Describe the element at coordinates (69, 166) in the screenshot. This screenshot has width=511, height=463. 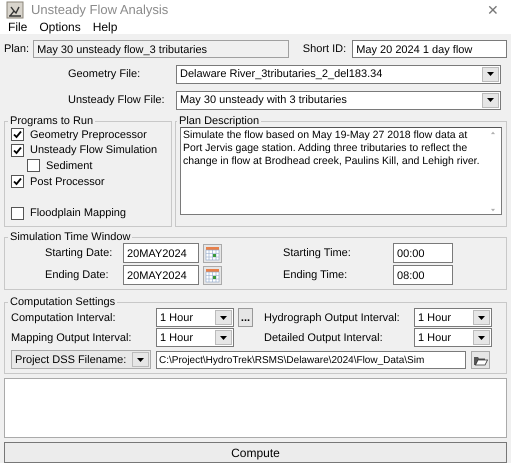
I see `checkbox-label: Sediment` at that location.